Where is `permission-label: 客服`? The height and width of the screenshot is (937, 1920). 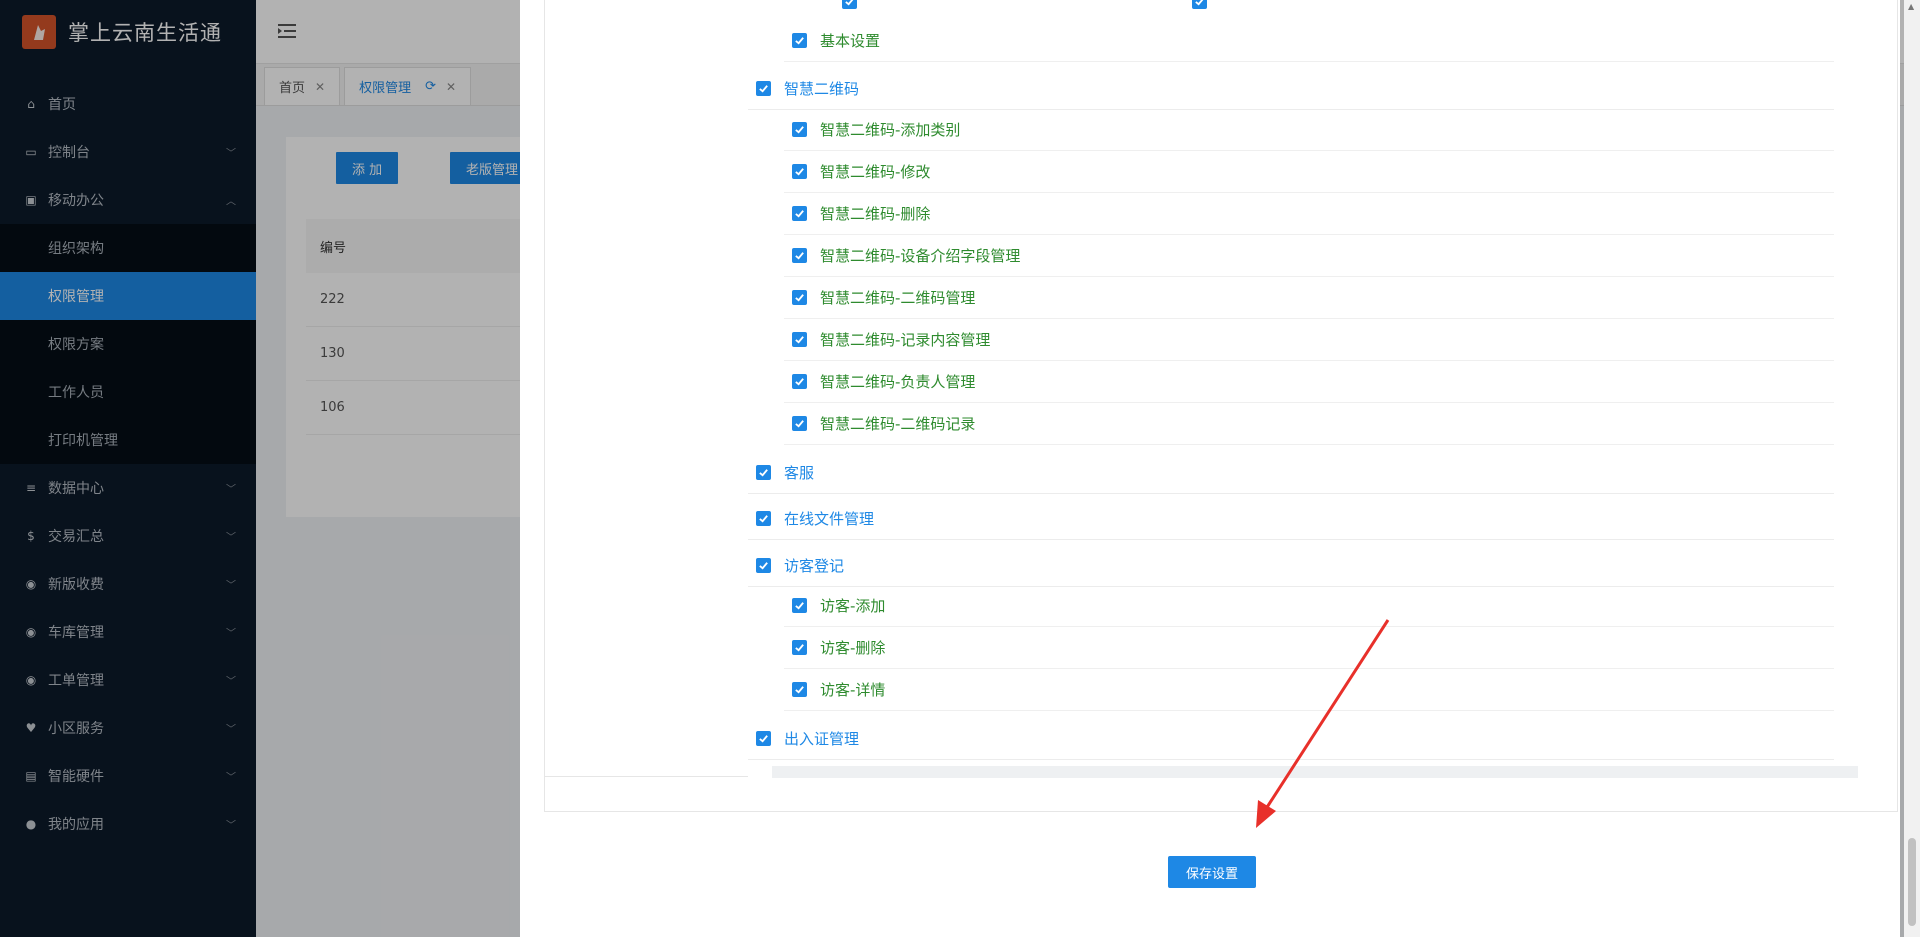
permission-label: 客服 is located at coordinates (799, 473).